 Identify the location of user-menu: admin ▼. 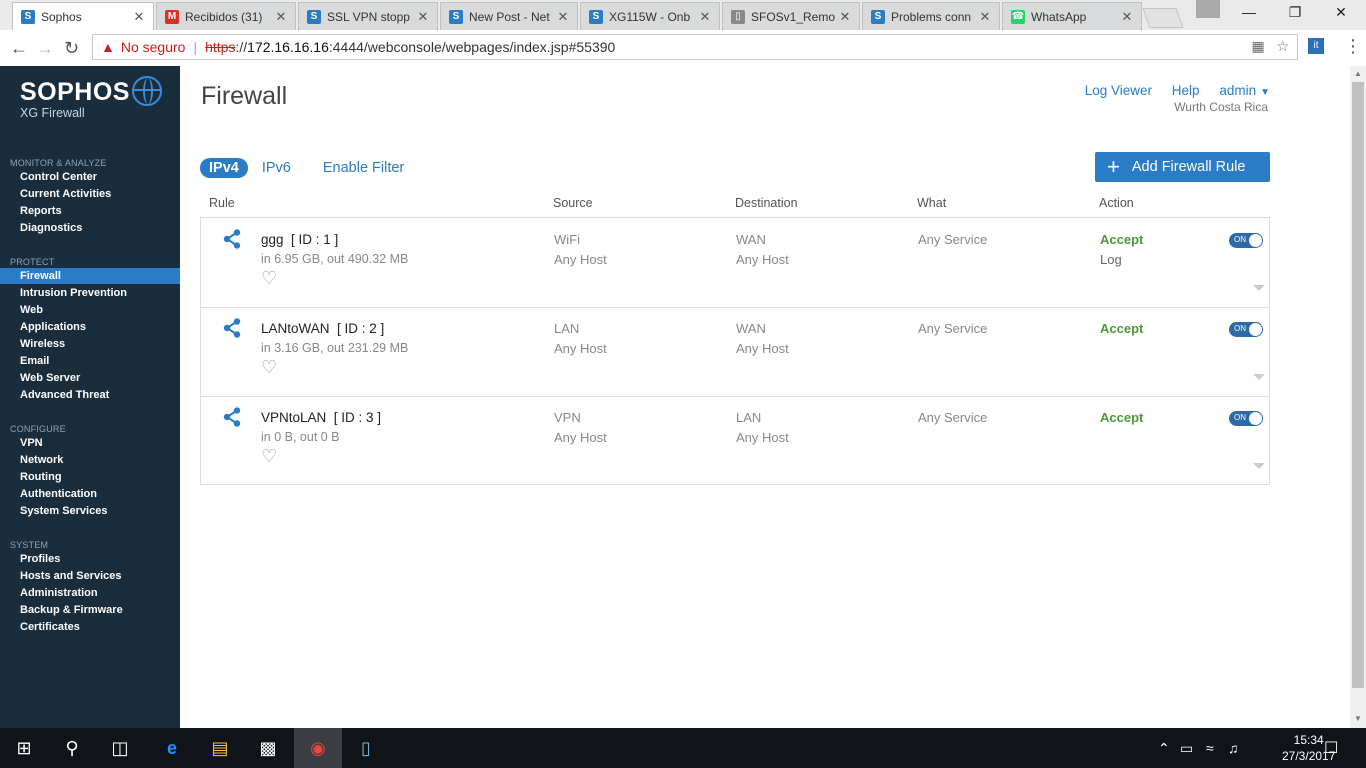
(1244, 90).